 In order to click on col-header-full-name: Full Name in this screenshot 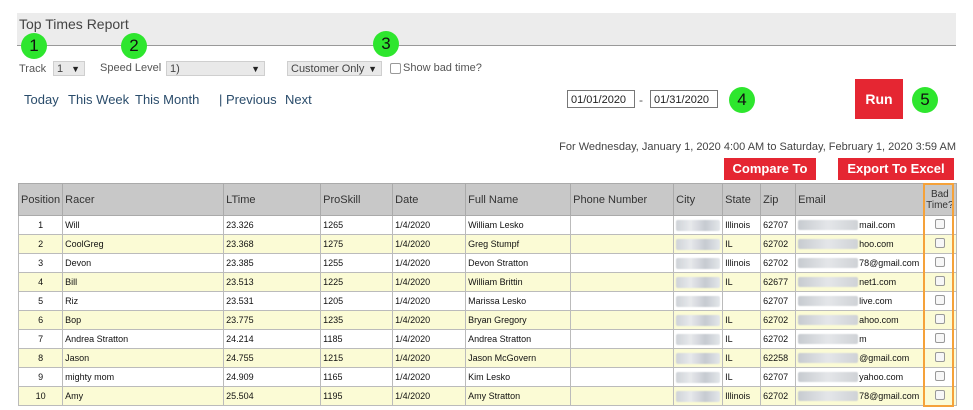, I will do `click(518, 199)`.